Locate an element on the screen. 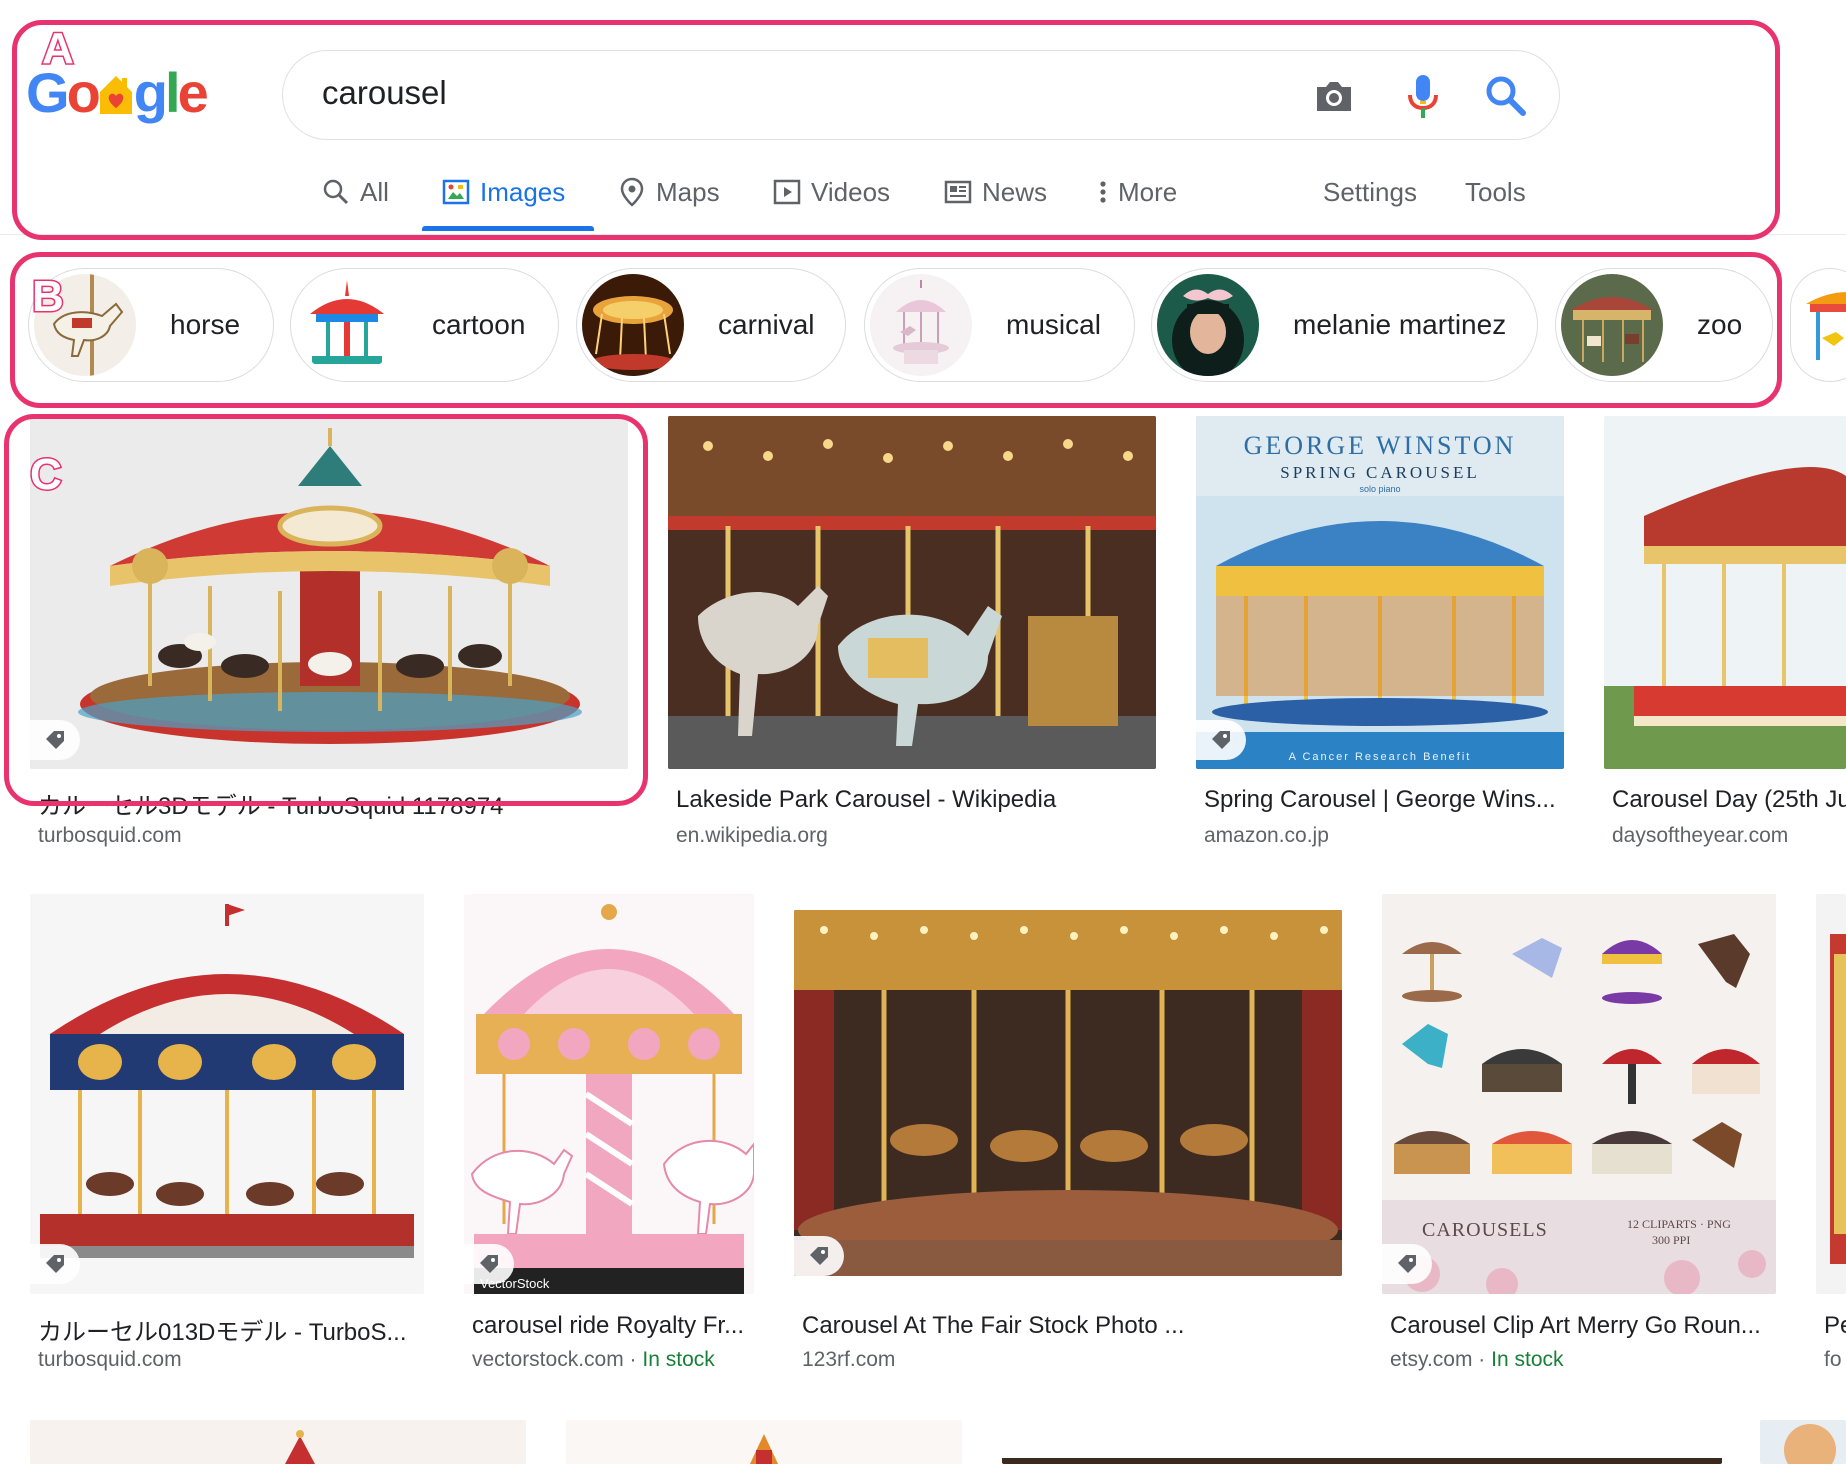 This screenshot has height=1464, width=1846. result-source-line: etsy.com · In stock is located at coordinates (1477, 1360).